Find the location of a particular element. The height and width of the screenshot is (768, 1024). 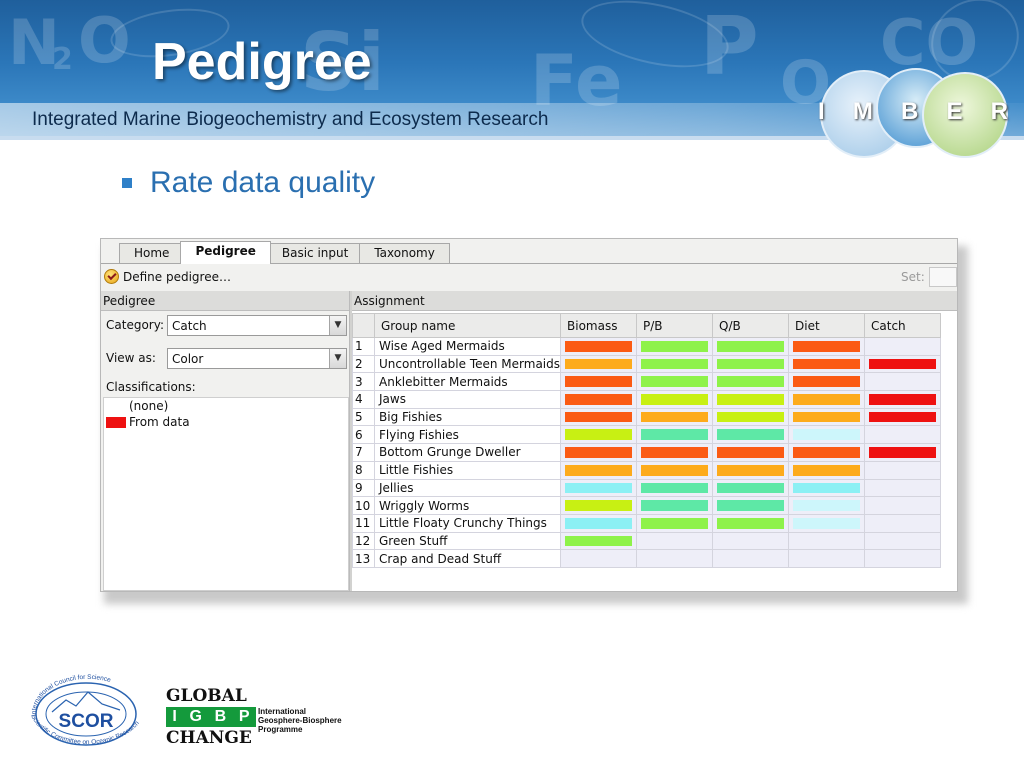

category-select: Catch ▼ is located at coordinates (257, 325).